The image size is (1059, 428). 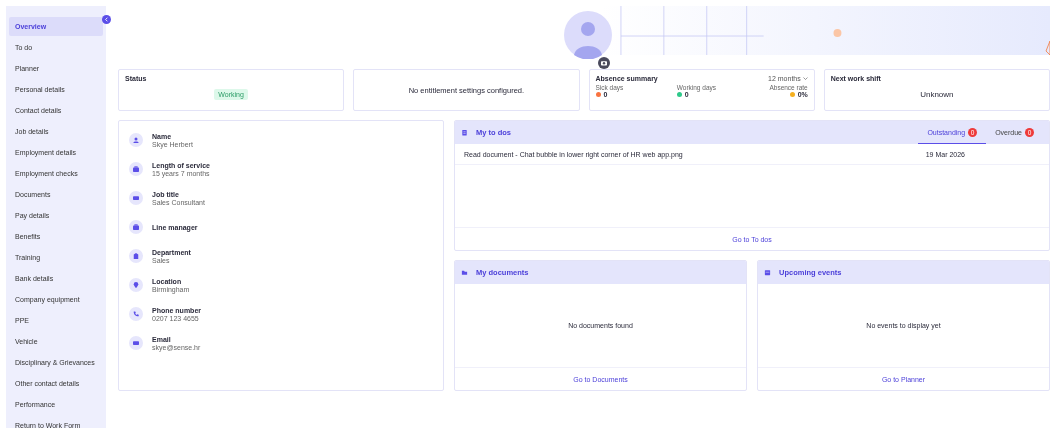 What do you see at coordinates (464, 132) in the screenshot?
I see `clipboard-icon` at bounding box center [464, 132].